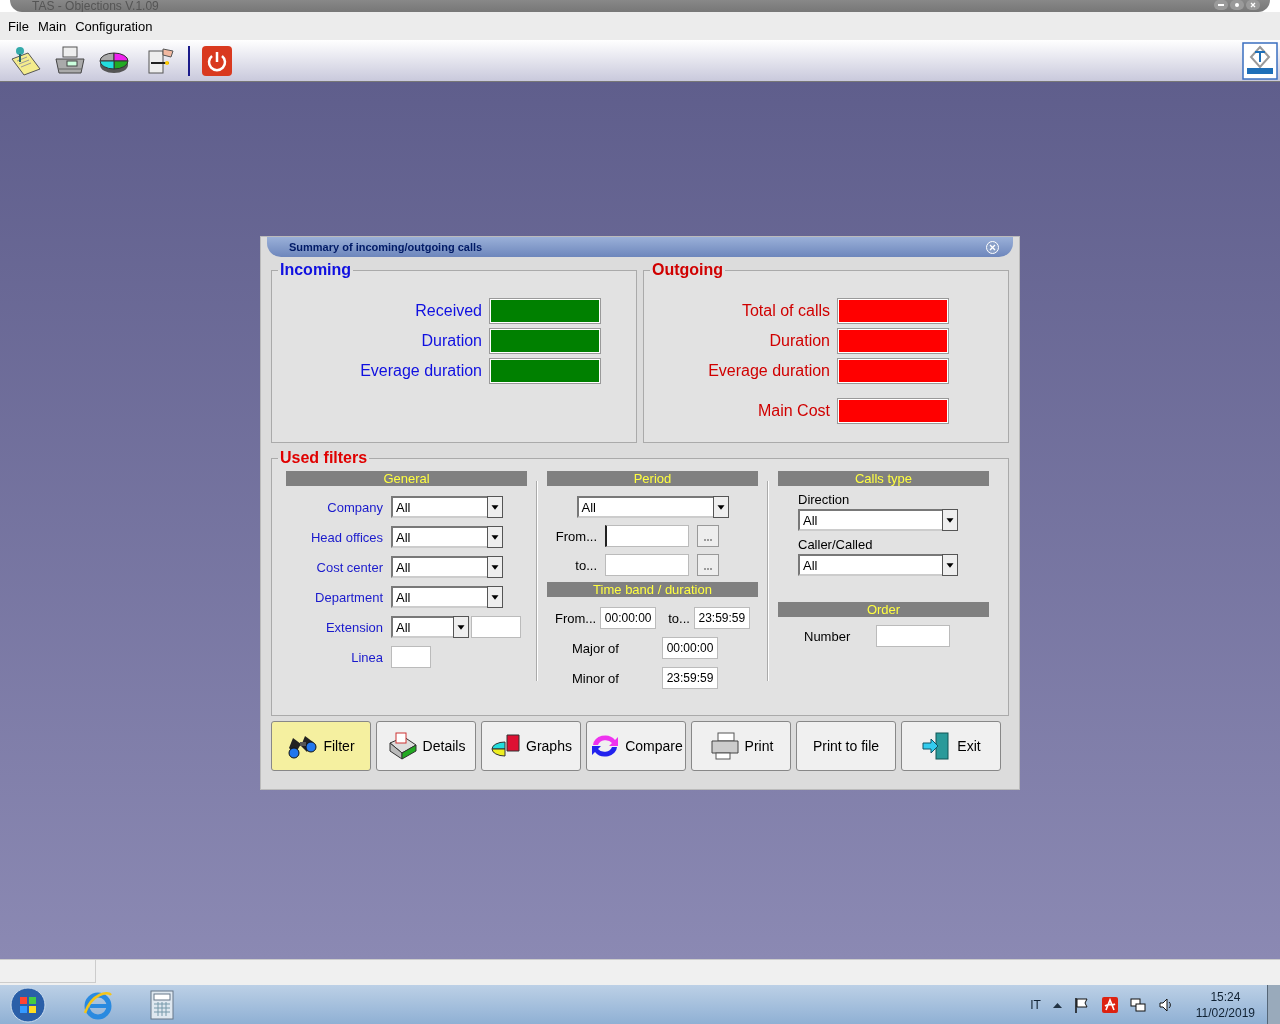 This screenshot has width=1280, height=1024. Describe the element at coordinates (366, 657) in the screenshot. I see `field-label: Linea` at that location.